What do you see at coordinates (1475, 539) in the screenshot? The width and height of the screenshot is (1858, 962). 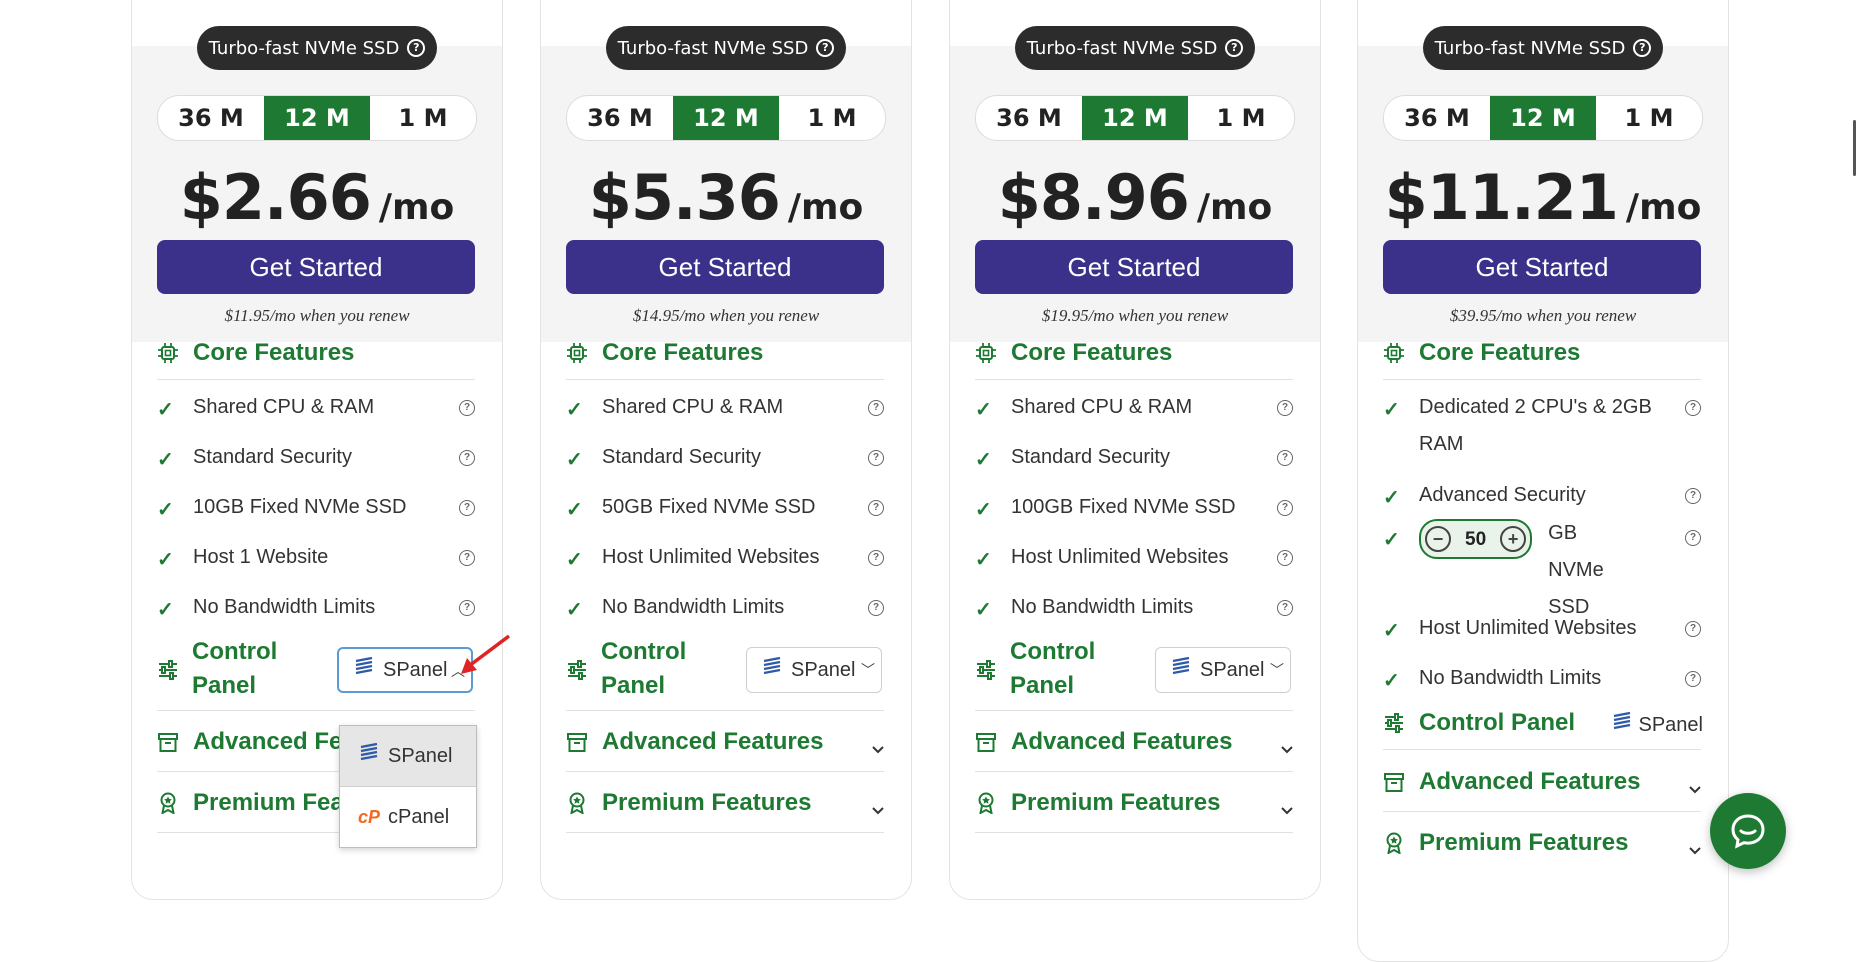 I see `storage-value: 50` at bounding box center [1475, 539].